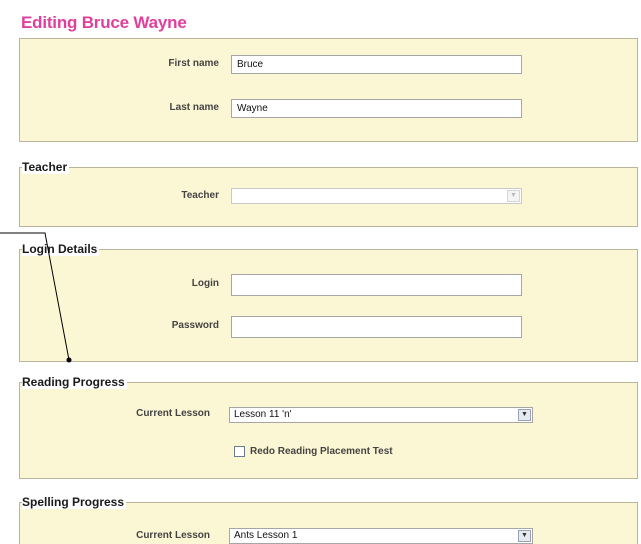  Describe the element at coordinates (321, 451) in the screenshot. I see `redo-reading-placement-label: Redo Reading Placement Test` at that location.